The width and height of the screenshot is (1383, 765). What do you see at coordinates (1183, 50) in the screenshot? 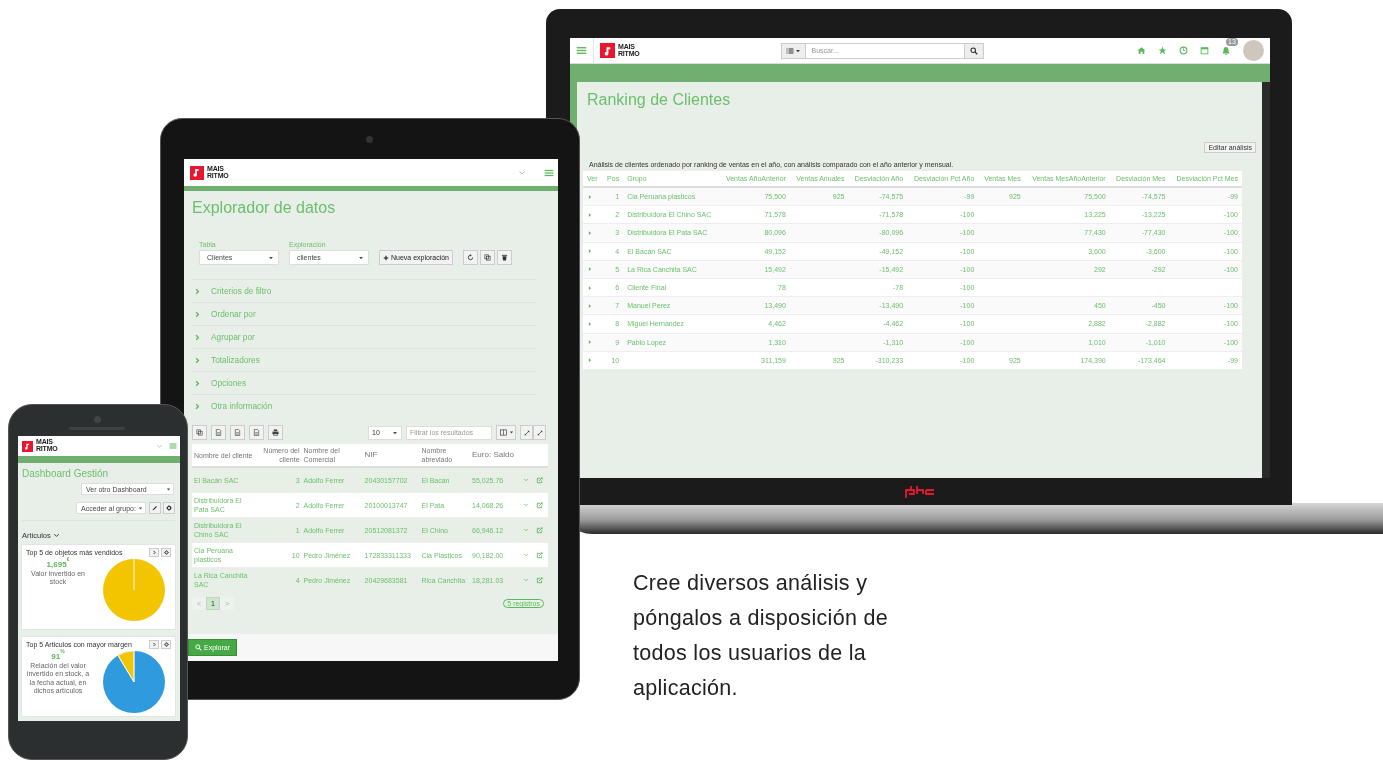
I see `clock-icon` at bounding box center [1183, 50].